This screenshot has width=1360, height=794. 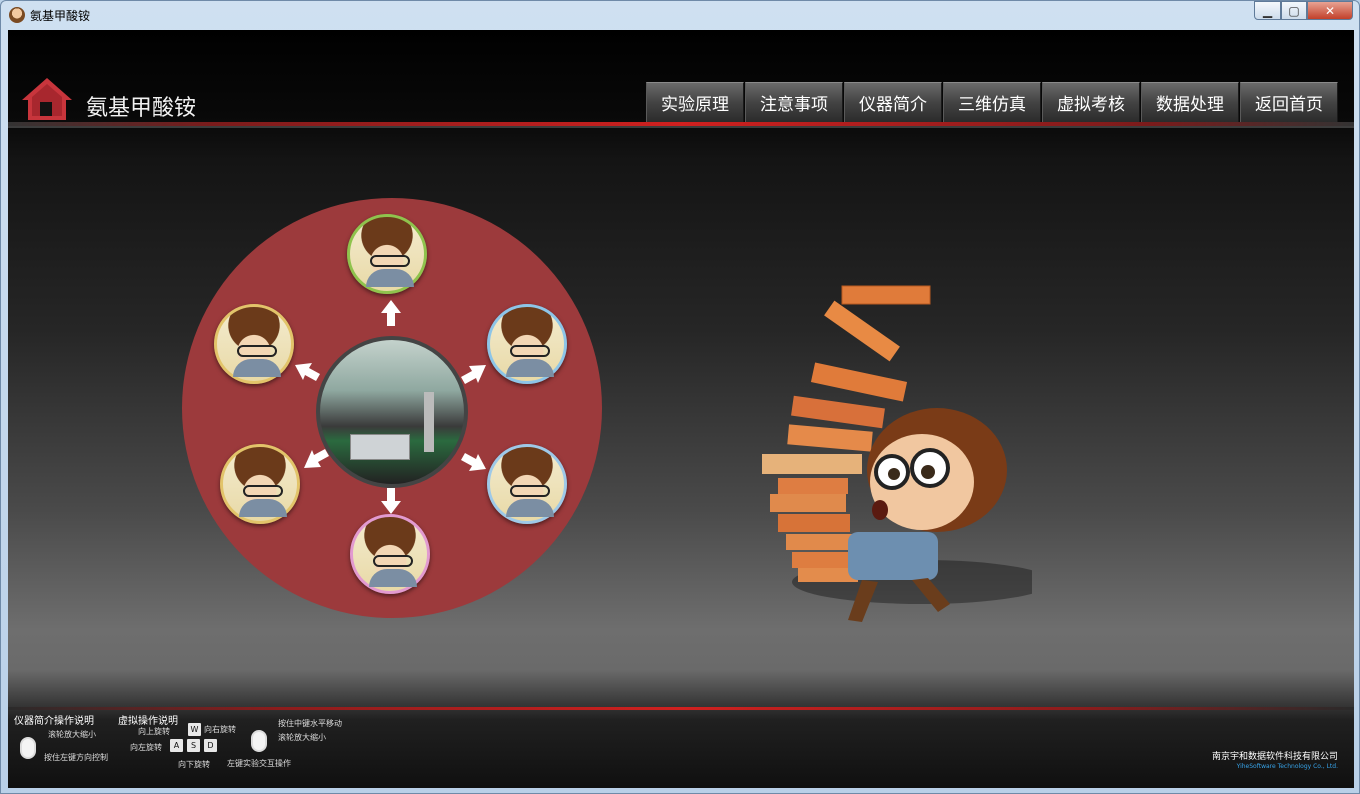 What do you see at coordinates (54, 721) in the screenshot?
I see `instrument-help-heading: 仪器简介操作说明` at bounding box center [54, 721].